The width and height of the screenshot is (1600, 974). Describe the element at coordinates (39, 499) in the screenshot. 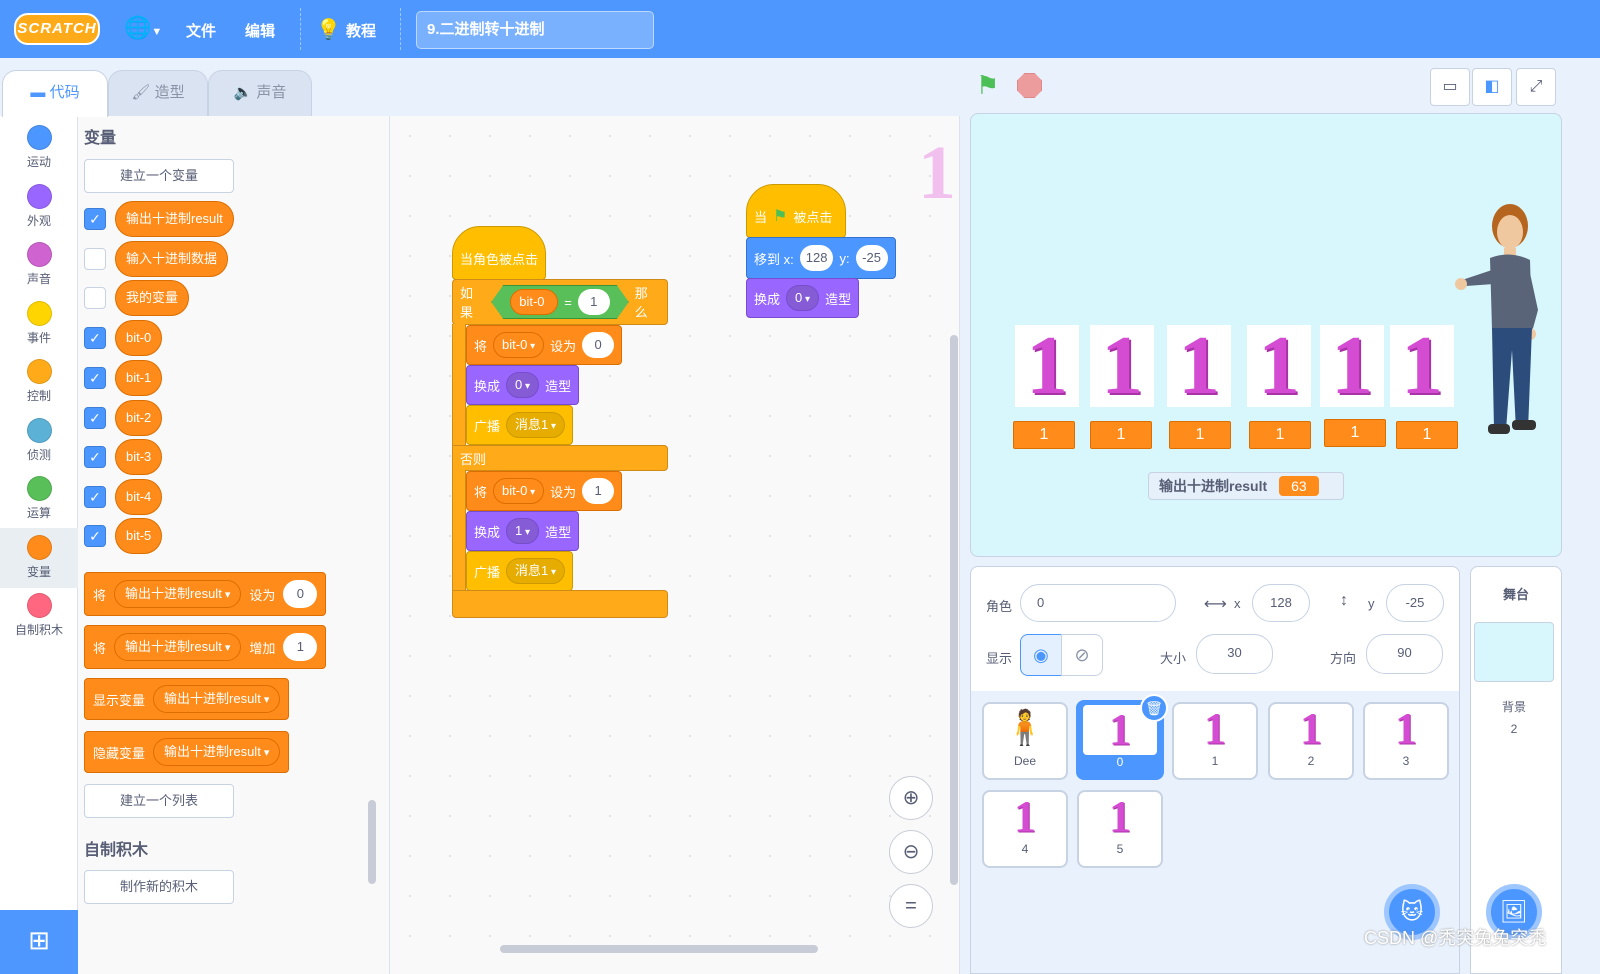

I see `category-operators: 运算` at that location.